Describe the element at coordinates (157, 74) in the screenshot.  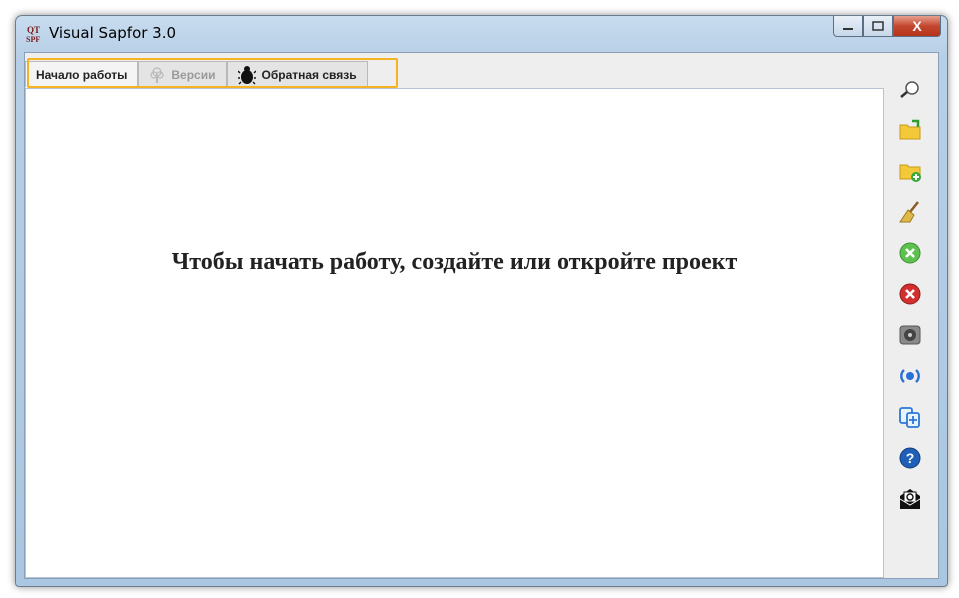
I see `tree-icon` at that location.